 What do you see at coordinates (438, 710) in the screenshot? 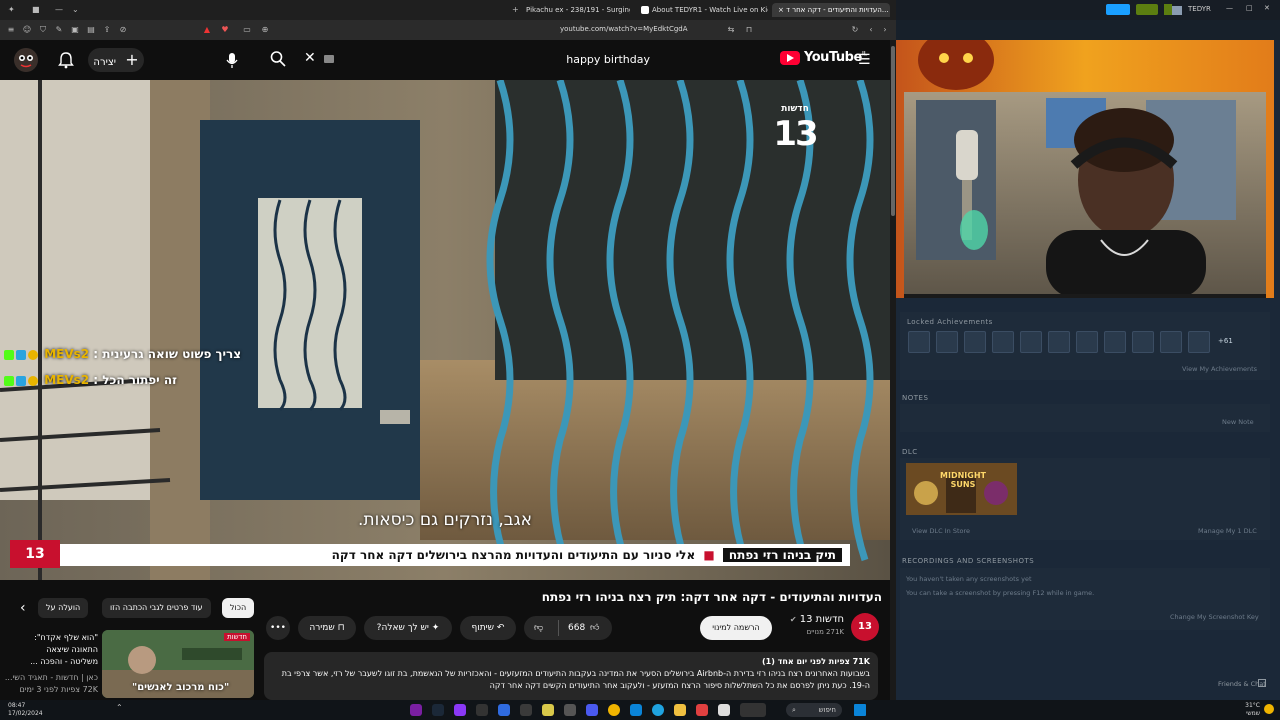
I see `steam-icon` at bounding box center [438, 710].